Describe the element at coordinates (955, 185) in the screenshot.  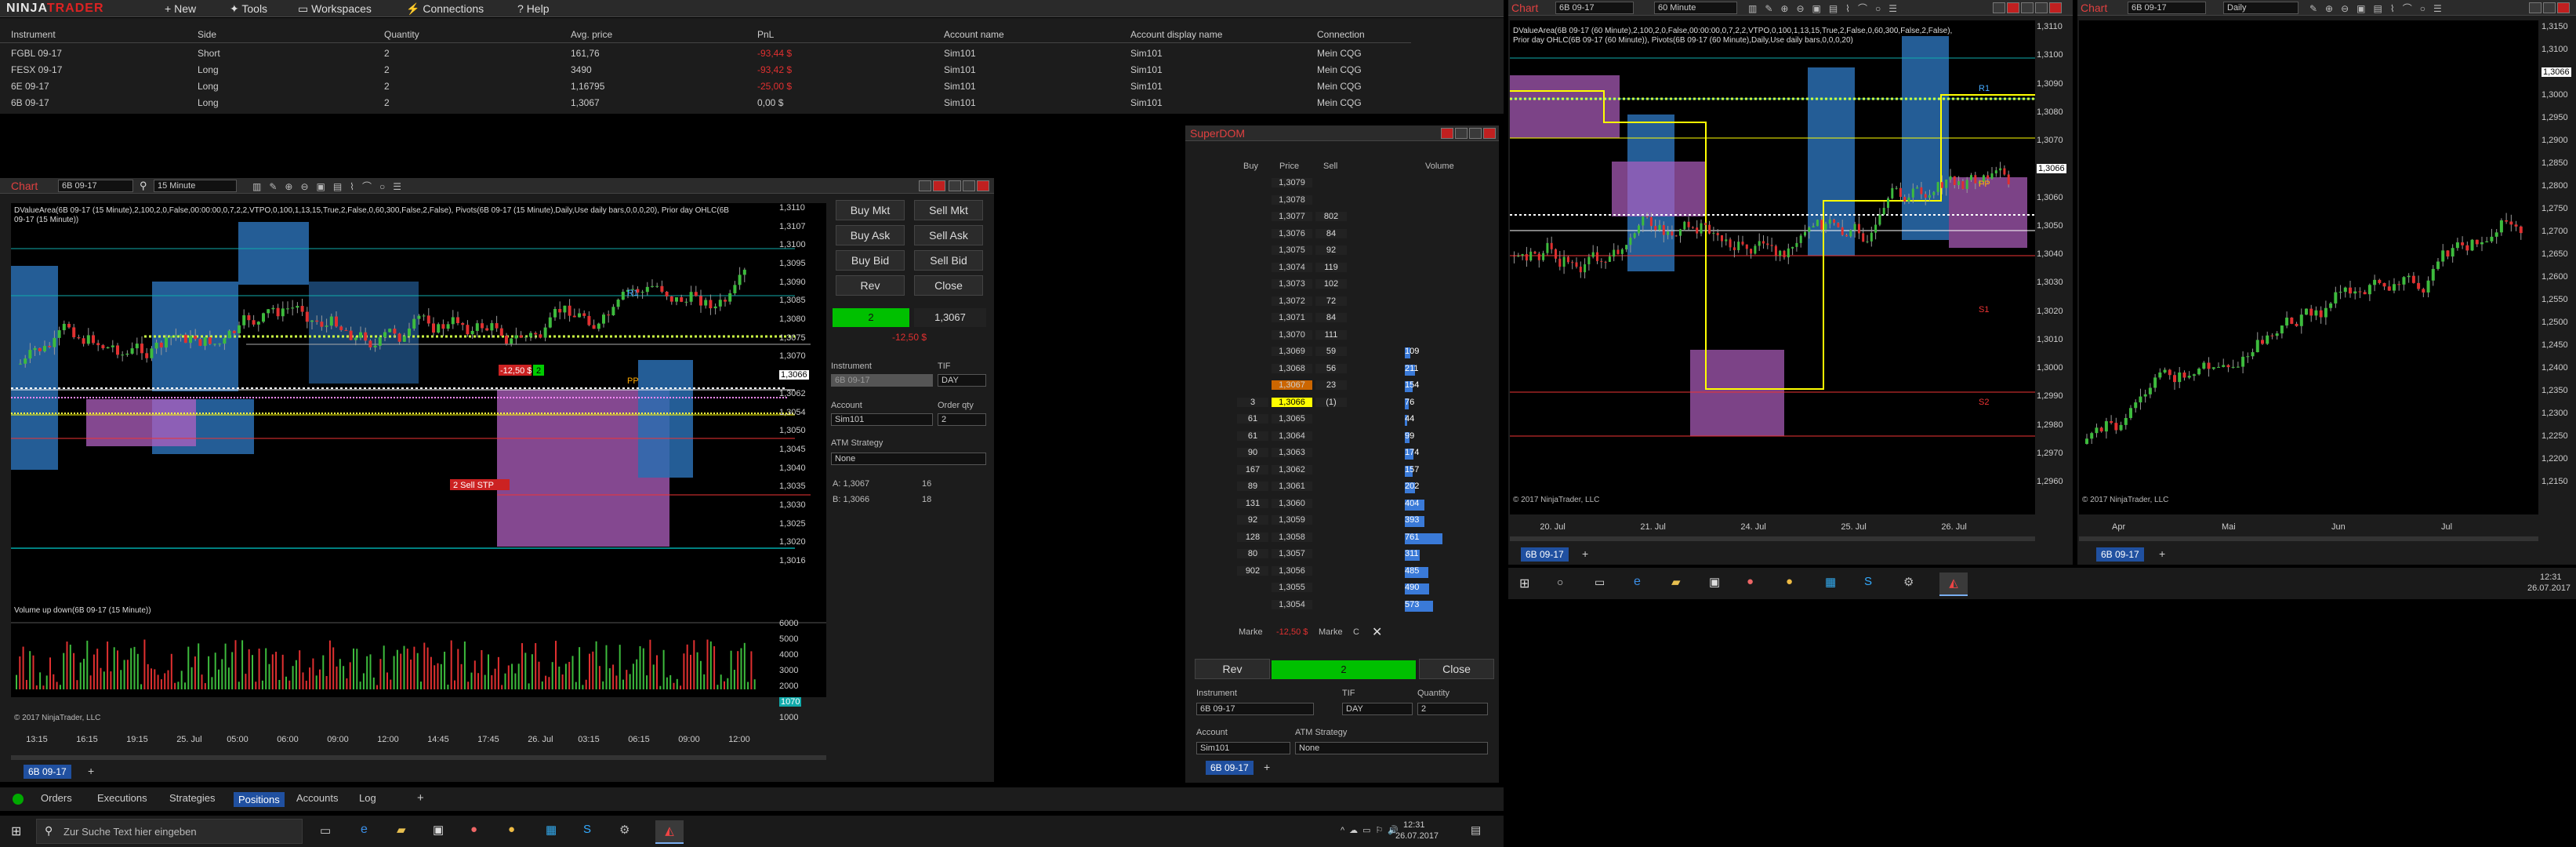
I see `chart1-min-button` at that location.